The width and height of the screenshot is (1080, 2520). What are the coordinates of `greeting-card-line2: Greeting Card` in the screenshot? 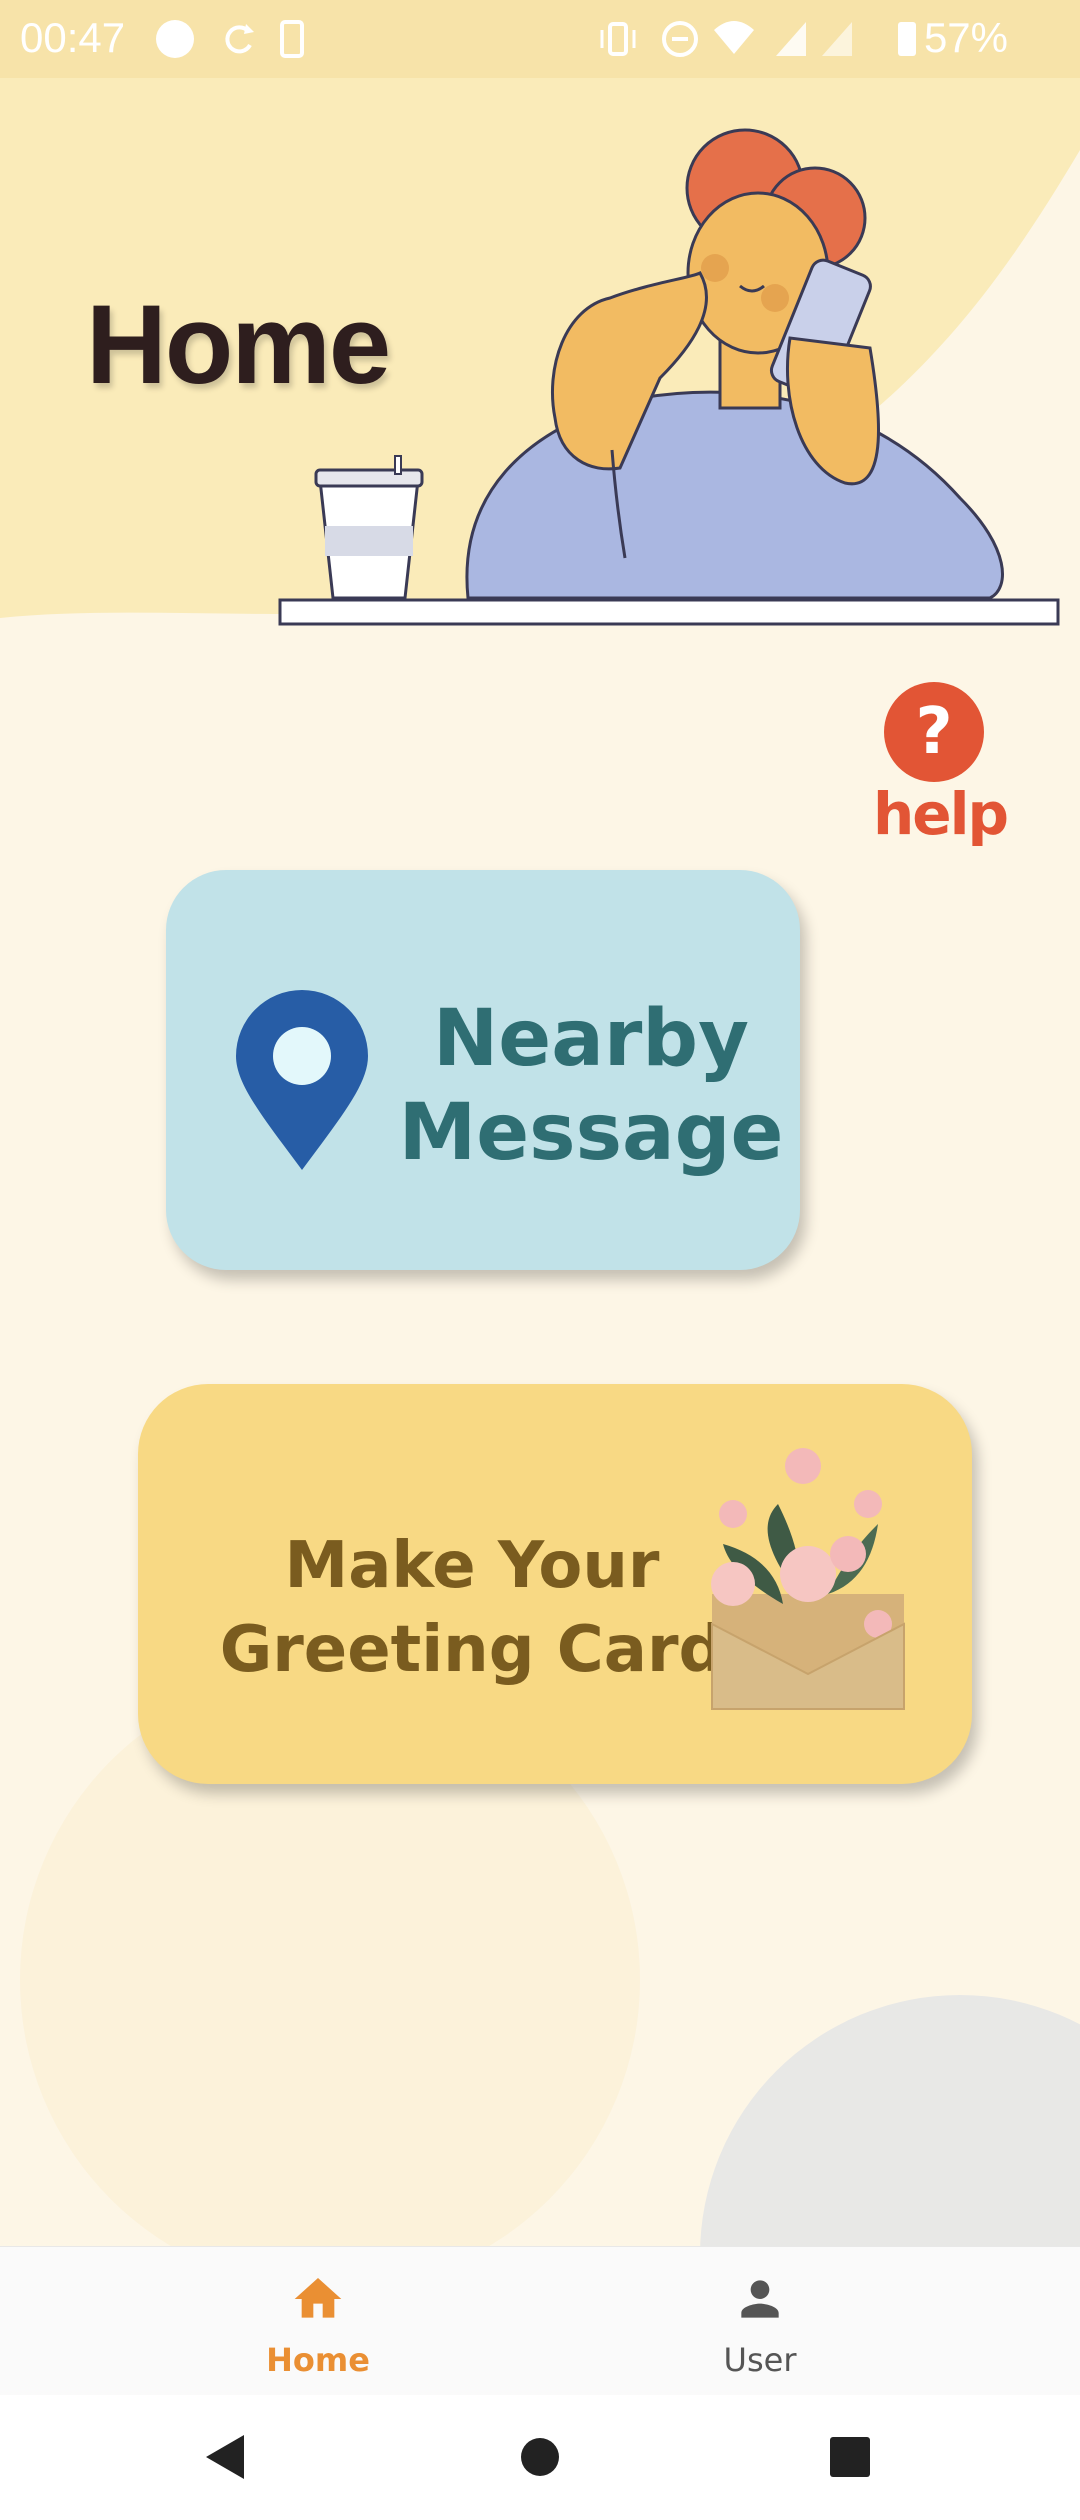 It's located at (472, 1650).